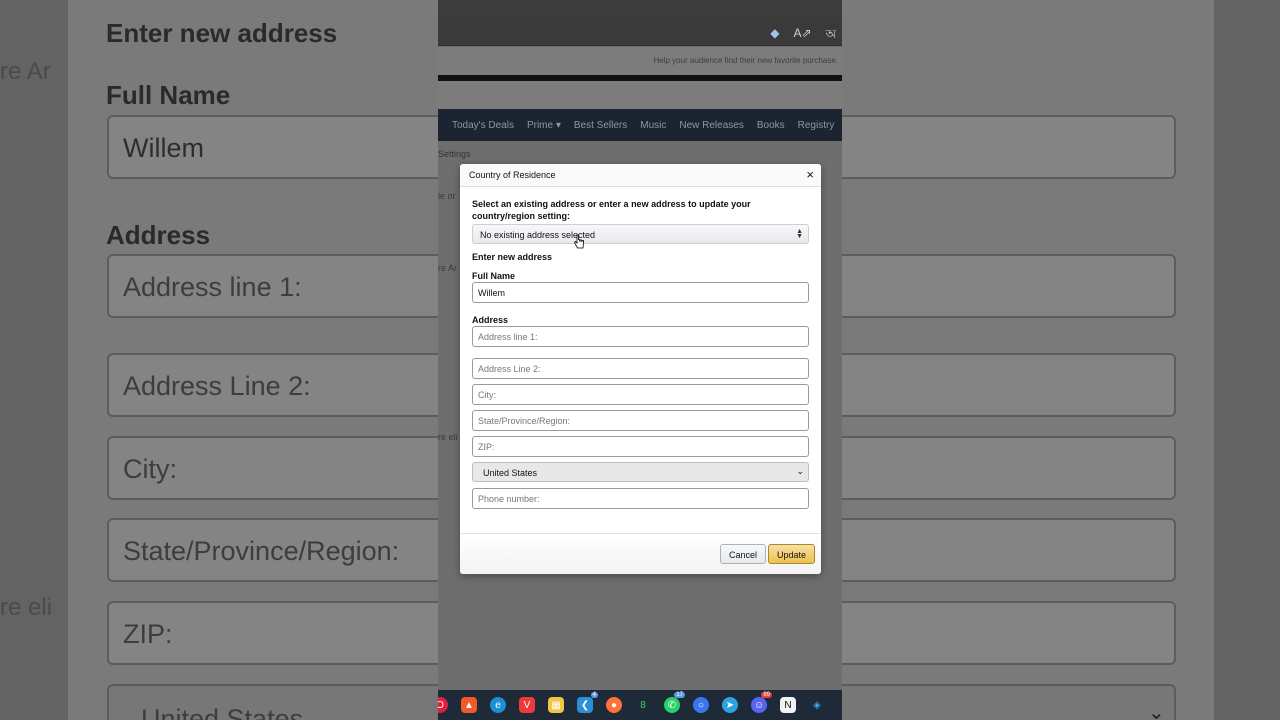  I want to click on notion-icon: N, so click(788, 705).